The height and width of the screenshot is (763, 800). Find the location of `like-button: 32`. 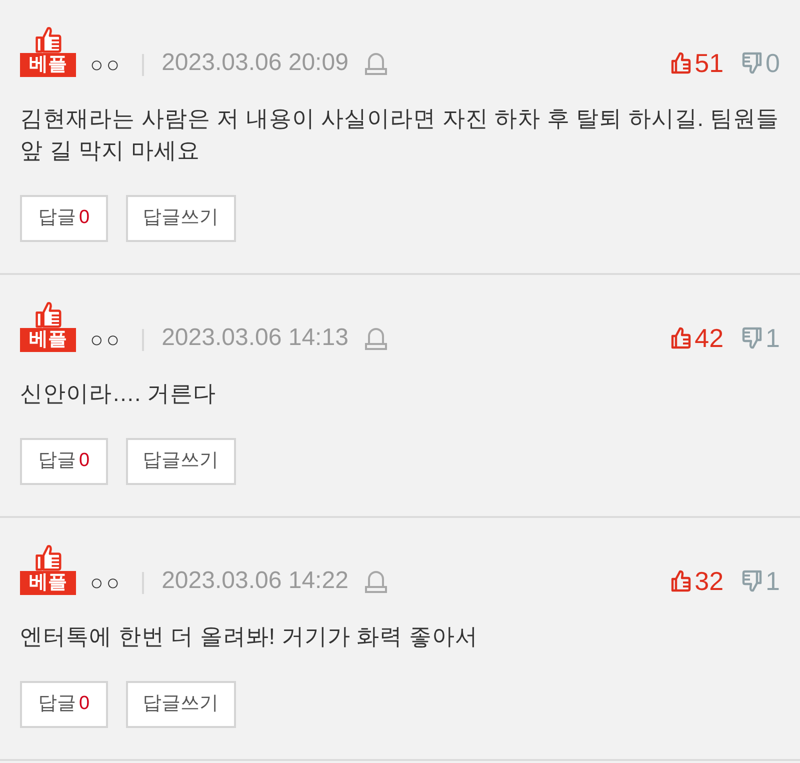

like-button: 32 is located at coordinates (697, 581).